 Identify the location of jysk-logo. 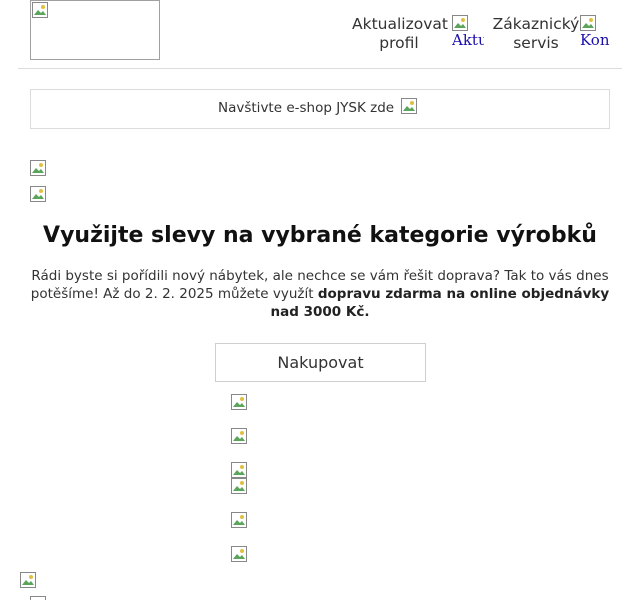
(95, 30).